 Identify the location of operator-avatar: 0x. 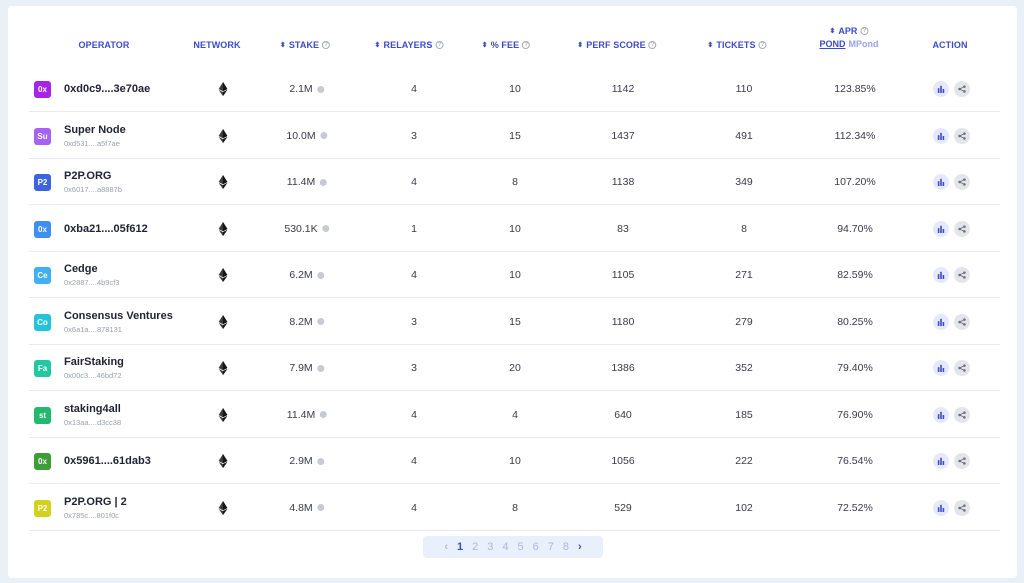
(42, 89).